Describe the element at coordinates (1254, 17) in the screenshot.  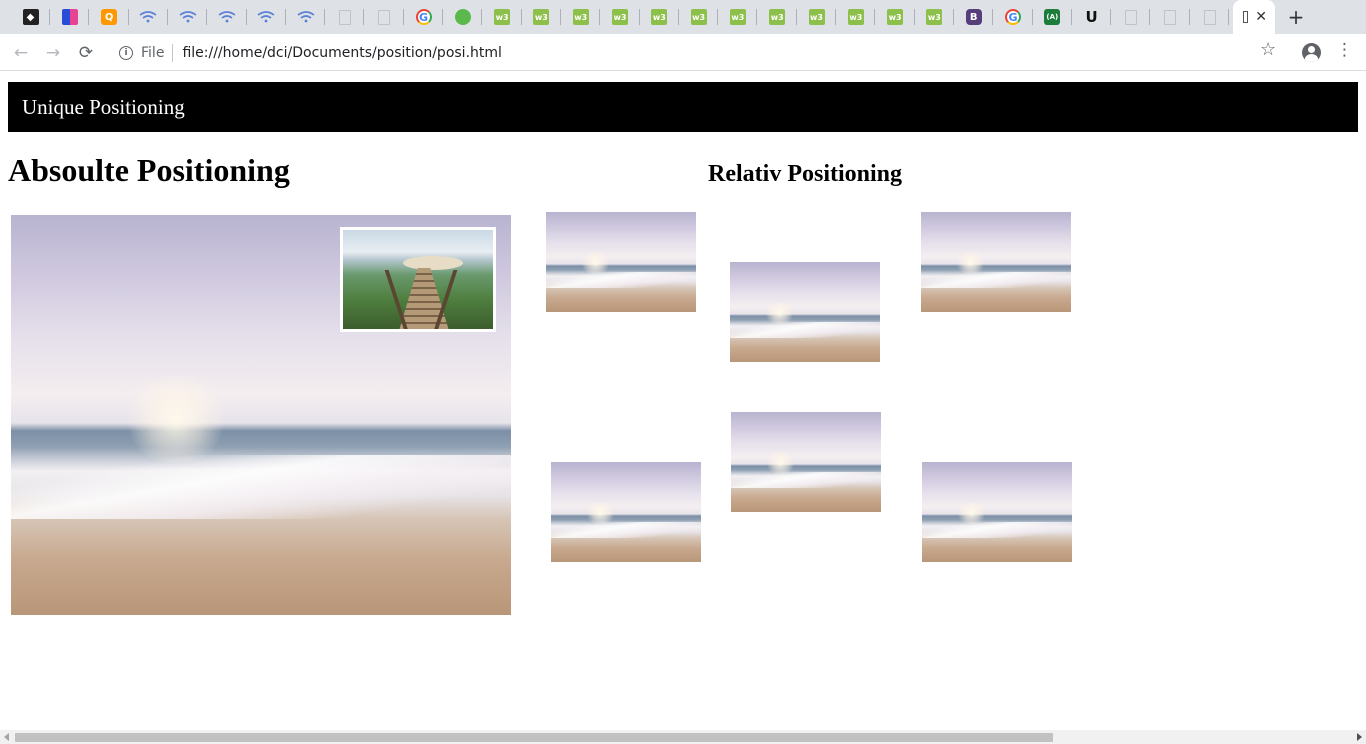
I see `active-tab: ✕` at that location.